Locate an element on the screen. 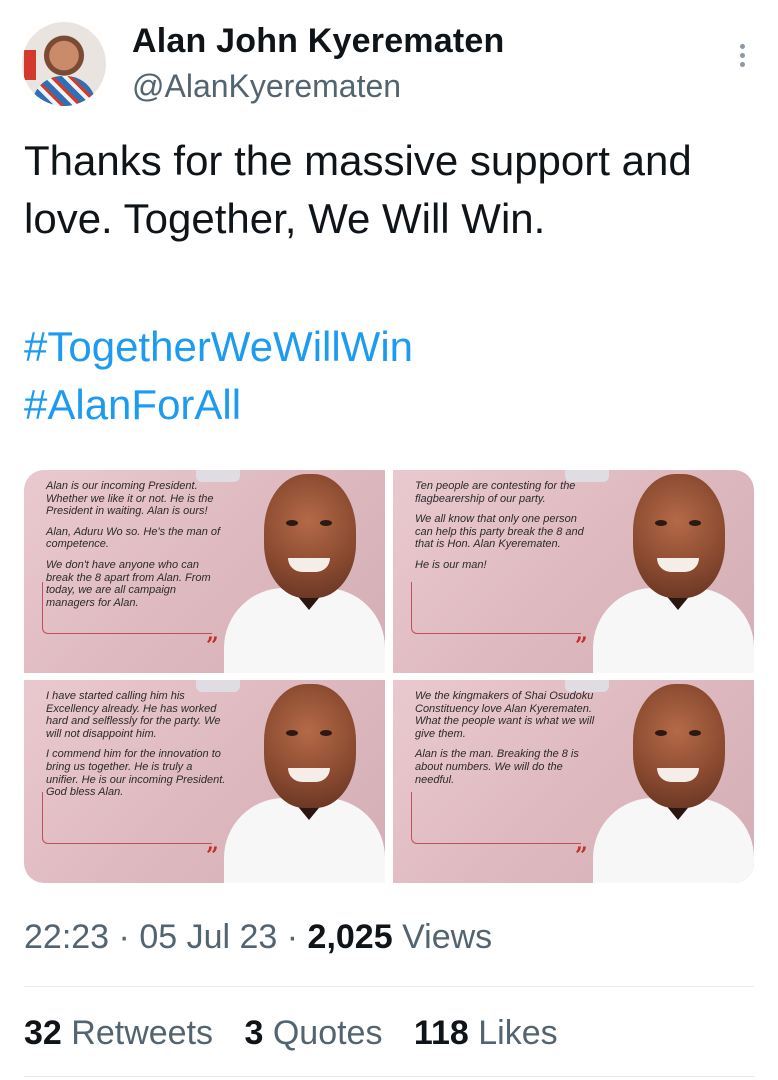 Image resolution: width=778 pixels, height=1080 pixels. likes-stat: 118 Likes is located at coordinates (486, 1033).